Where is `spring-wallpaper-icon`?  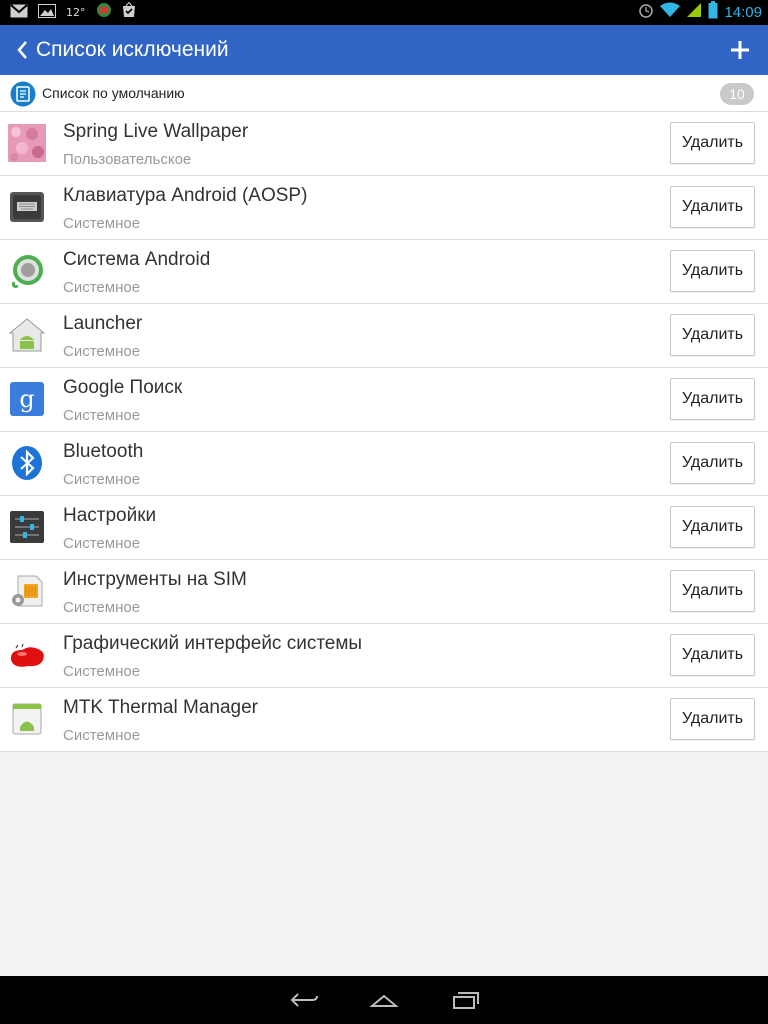 spring-wallpaper-icon is located at coordinates (27, 143).